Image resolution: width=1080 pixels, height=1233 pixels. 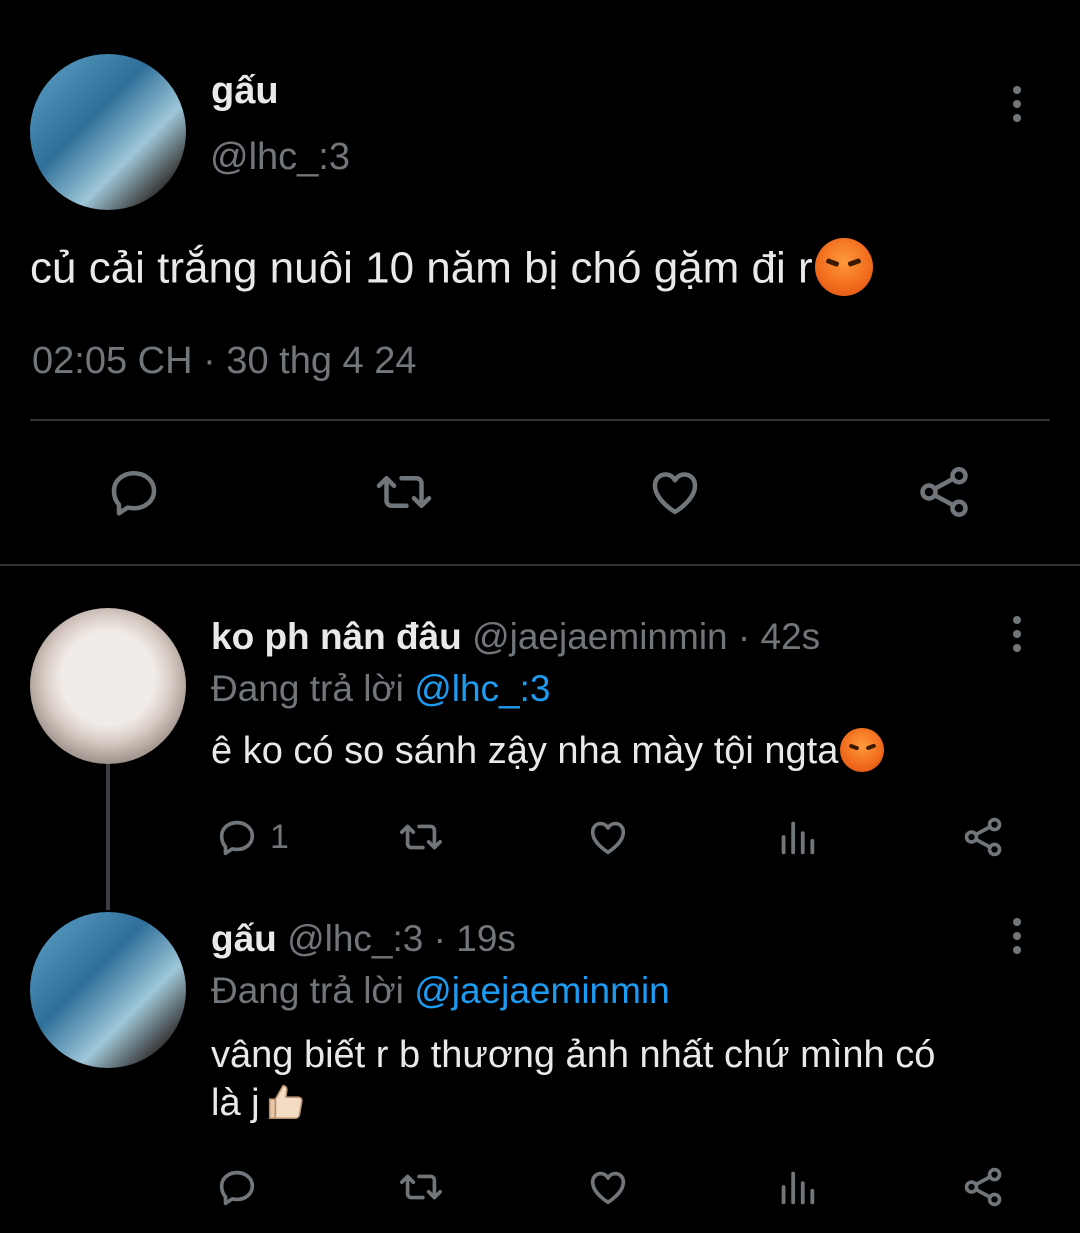 What do you see at coordinates (486, 938) in the screenshot?
I see `tweet-age: 19s` at bounding box center [486, 938].